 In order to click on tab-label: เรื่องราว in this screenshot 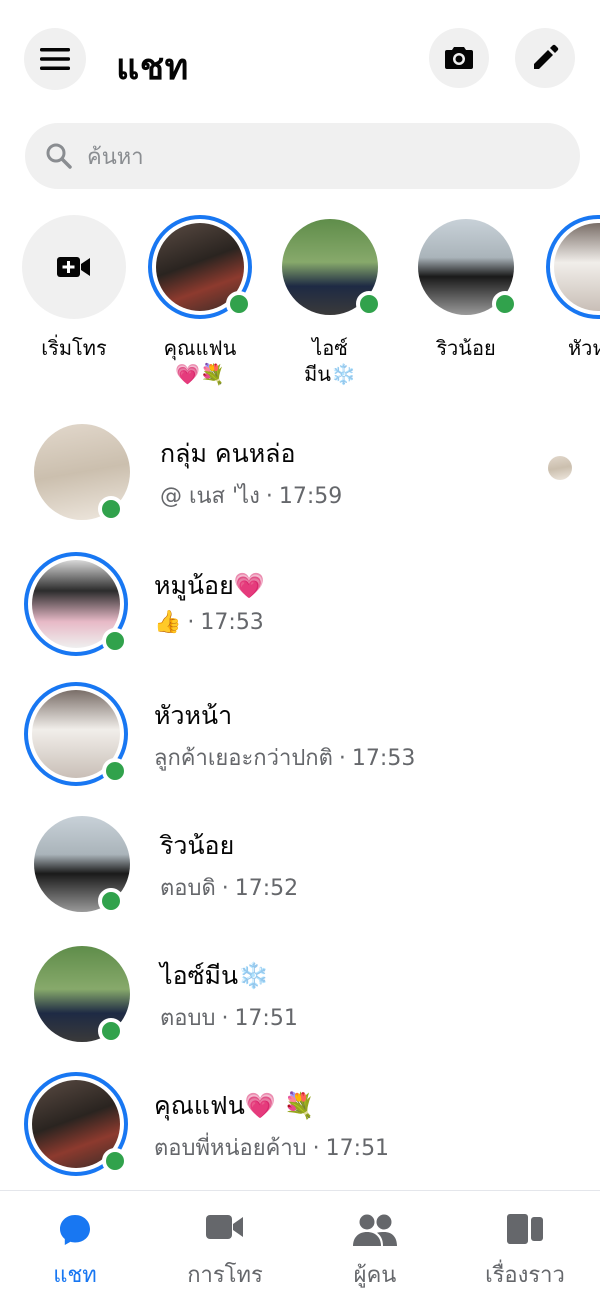, I will do `click(525, 1275)`.